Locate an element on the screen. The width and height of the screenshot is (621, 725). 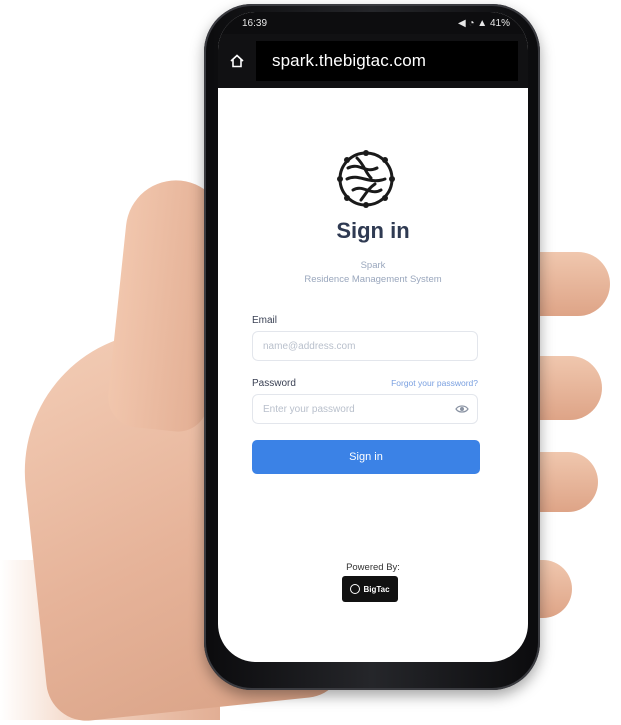
eye-icon is located at coordinates (462, 409).